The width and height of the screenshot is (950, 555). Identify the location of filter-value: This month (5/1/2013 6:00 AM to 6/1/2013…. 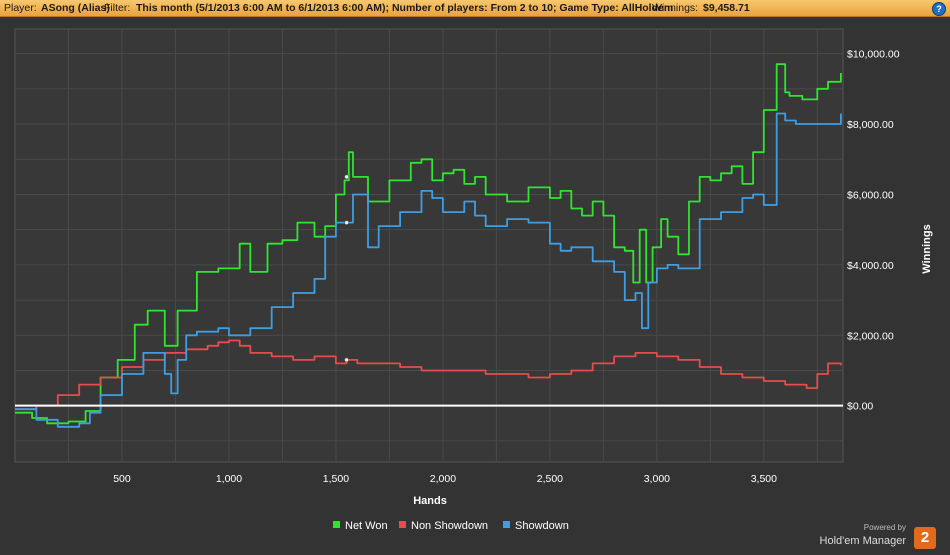
(405, 8).